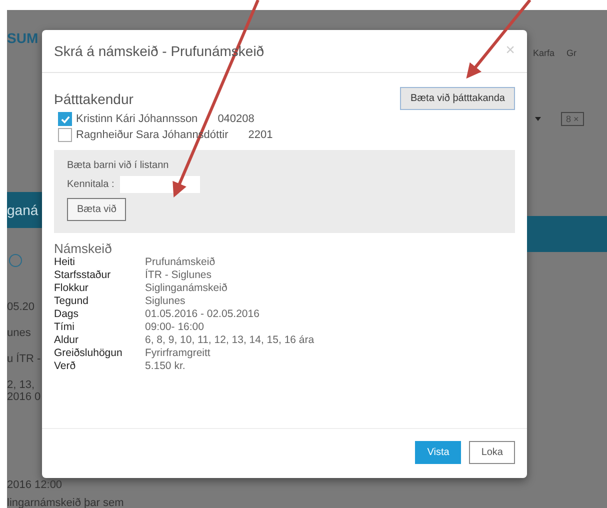 Image resolution: width=607 pixels, height=508 pixels. What do you see at coordinates (96, 209) in the screenshot?
I see `add-button: Bæta við` at bounding box center [96, 209].